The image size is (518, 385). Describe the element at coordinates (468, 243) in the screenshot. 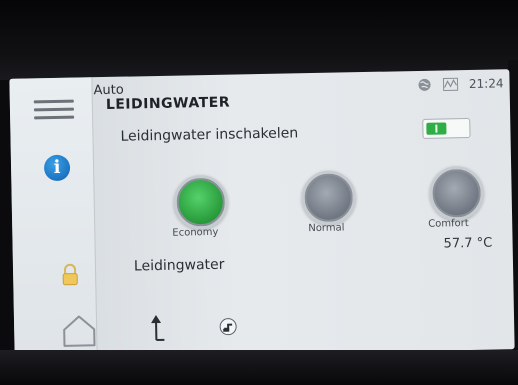

I see `temperature-readout: 57.7 °C` at that location.